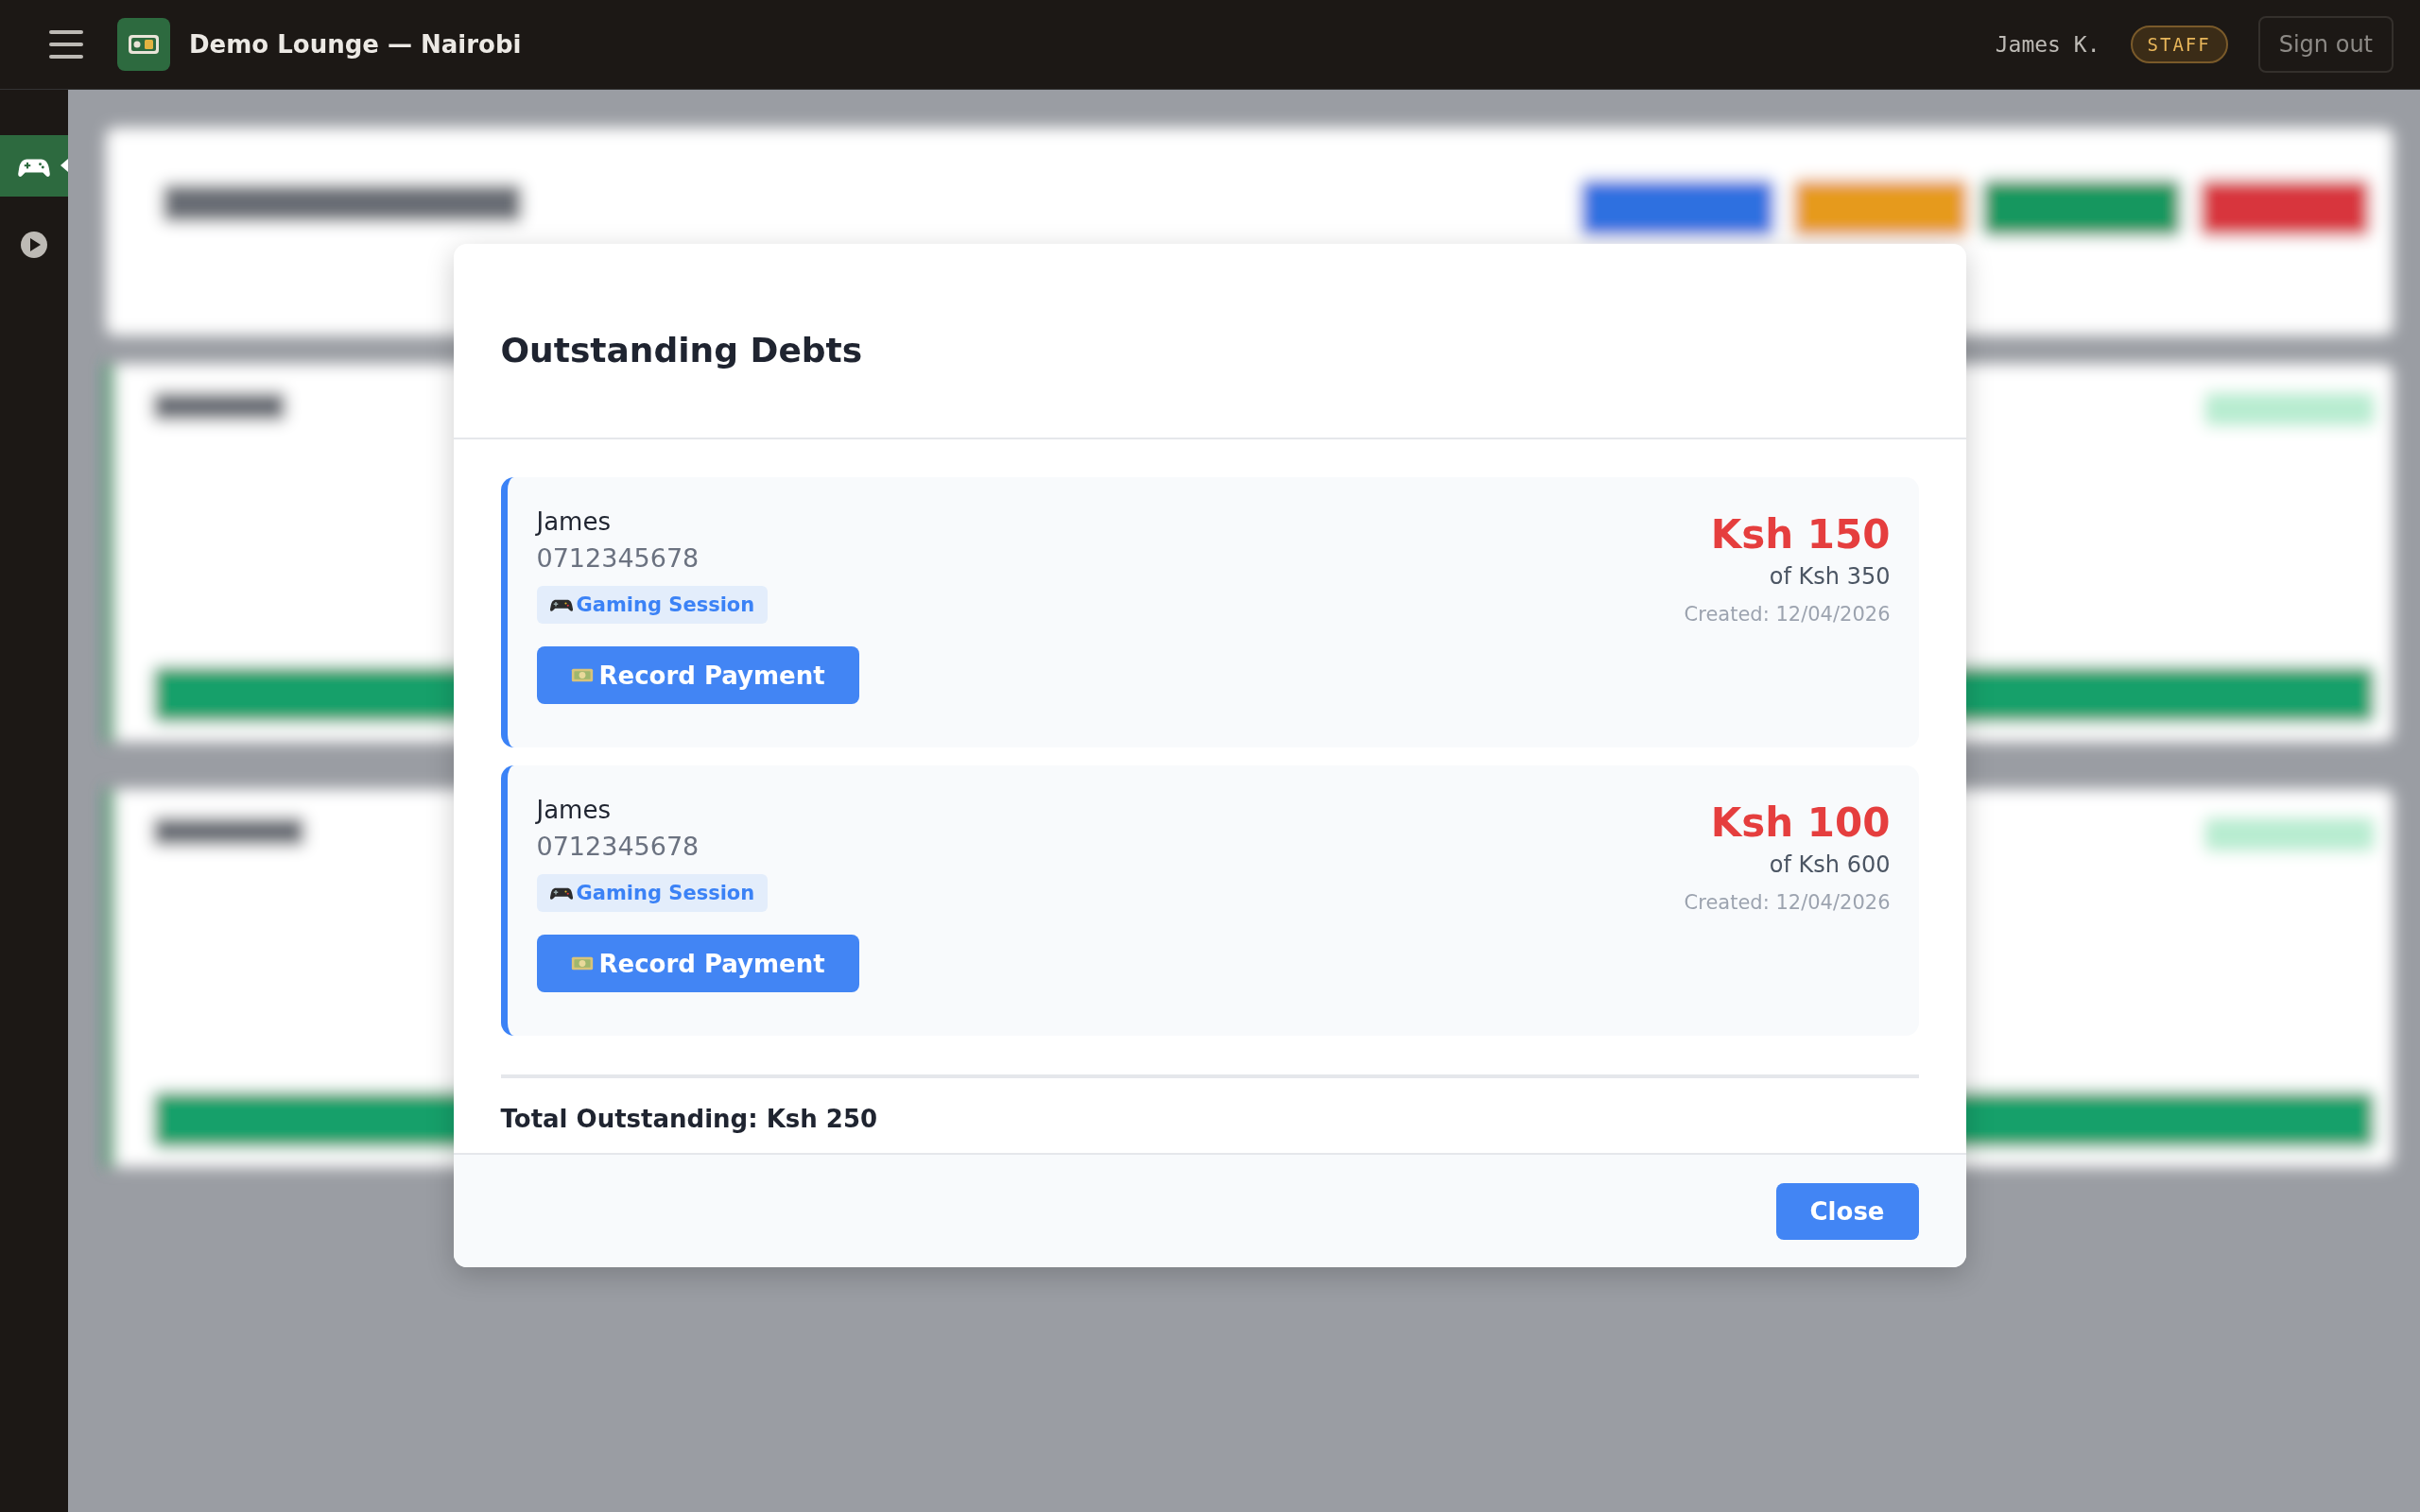 The height and width of the screenshot is (1512, 2420). Describe the element at coordinates (2179, 44) in the screenshot. I see `role-badge: STAFF` at that location.